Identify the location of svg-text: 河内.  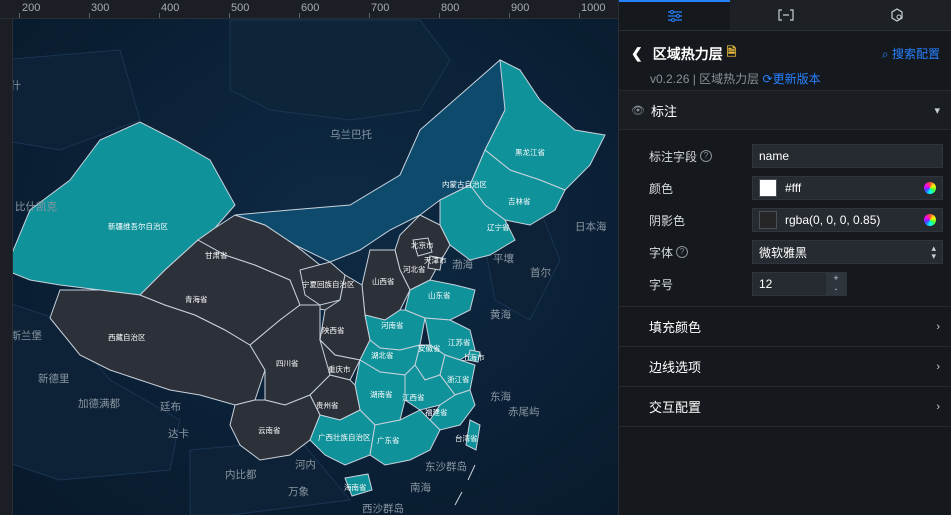
(305, 464).